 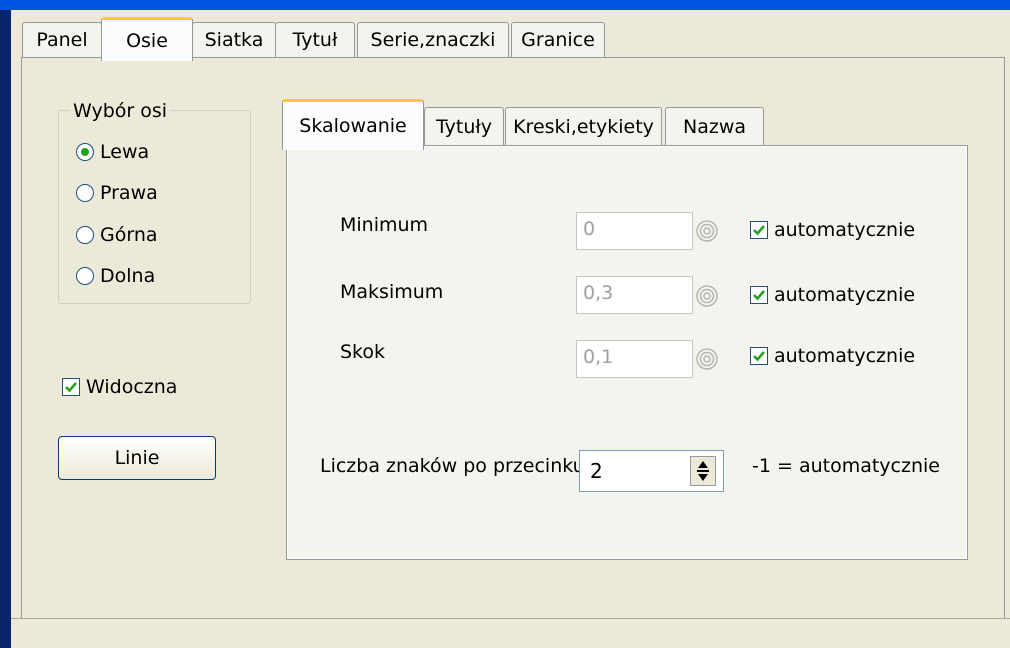 I want to click on maximum-input: 0,3, so click(x=634, y=295).